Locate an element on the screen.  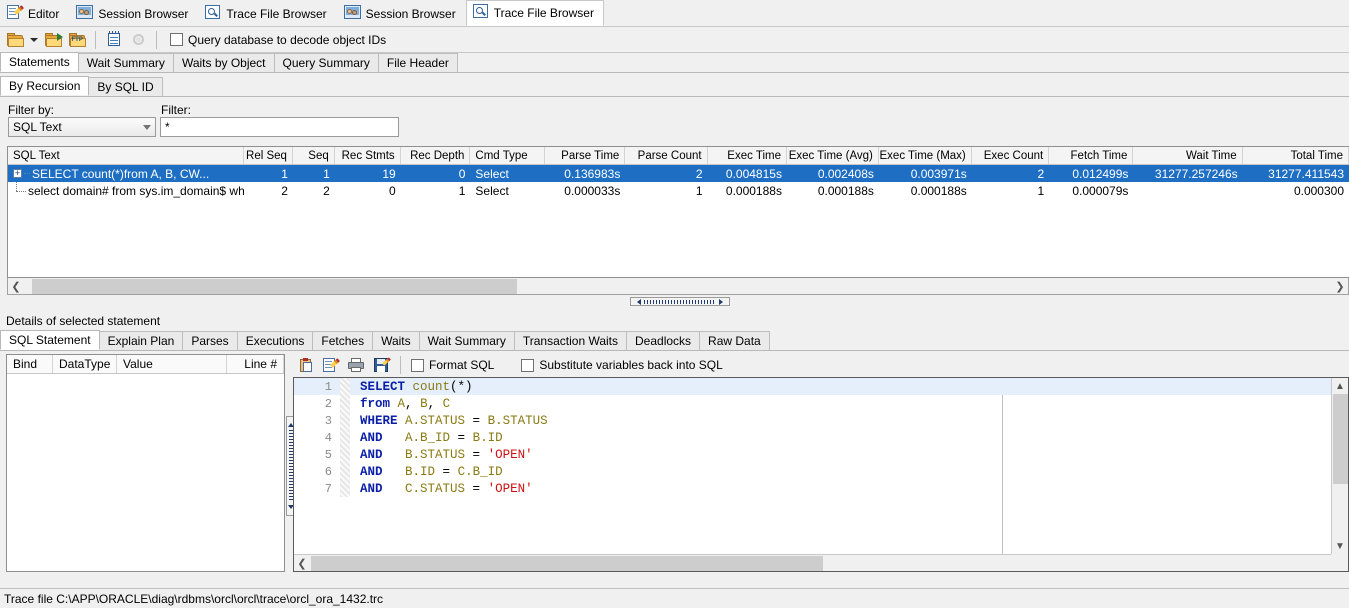
tab-statements: Statements is located at coordinates (39, 62).